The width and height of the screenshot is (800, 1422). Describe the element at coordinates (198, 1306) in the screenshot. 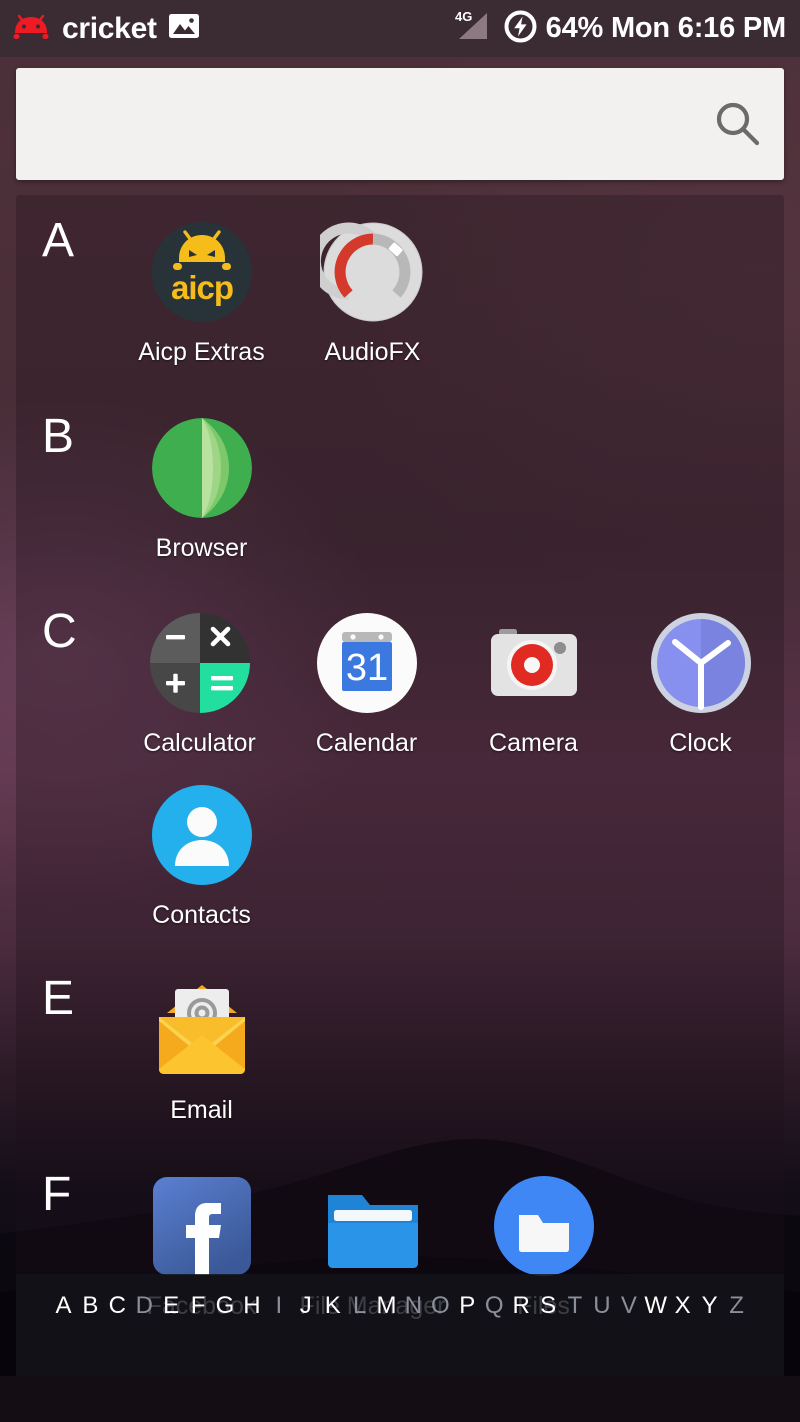

I see `alphabet-index-letter-f: F` at that location.